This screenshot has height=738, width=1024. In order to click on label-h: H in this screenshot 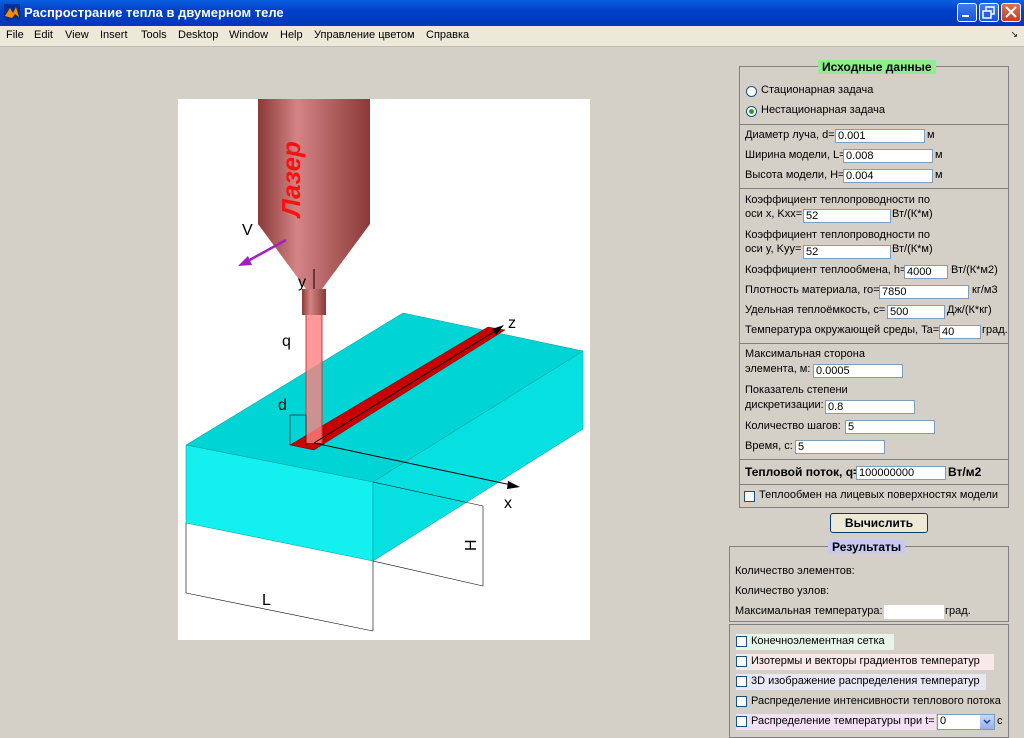, I will do `click(471, 545)`.